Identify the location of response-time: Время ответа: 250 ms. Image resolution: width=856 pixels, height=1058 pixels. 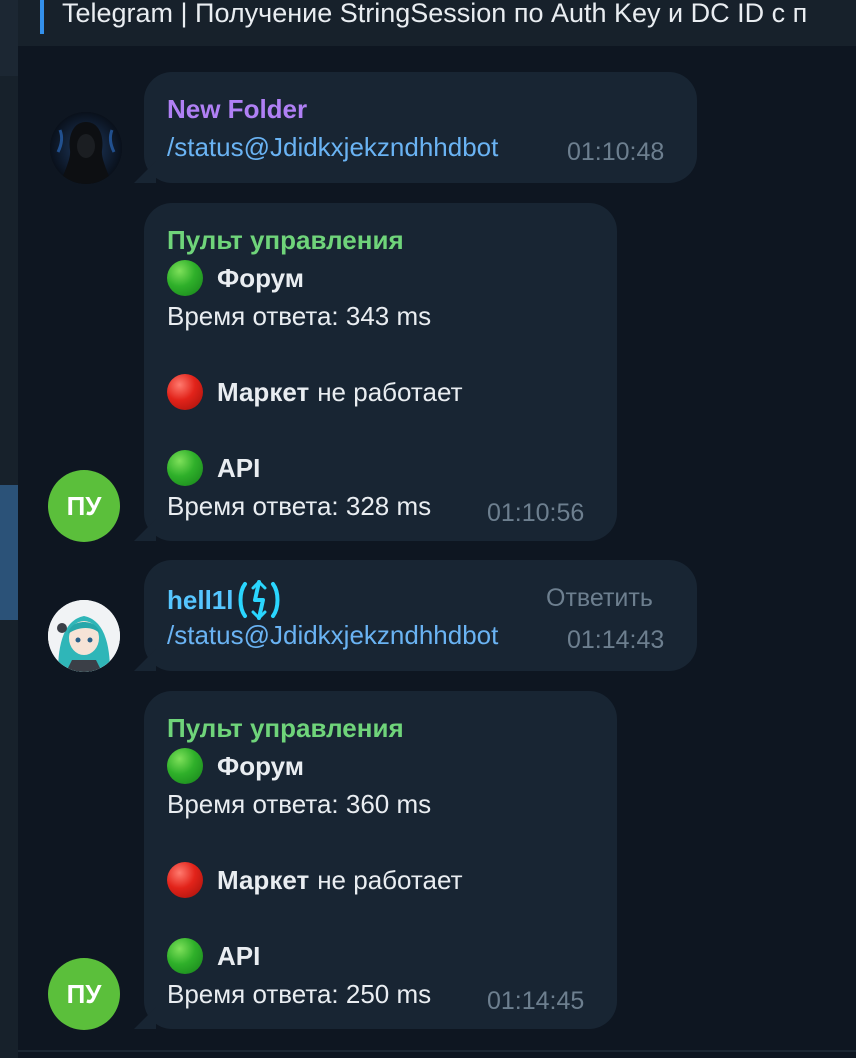
(299, 994).